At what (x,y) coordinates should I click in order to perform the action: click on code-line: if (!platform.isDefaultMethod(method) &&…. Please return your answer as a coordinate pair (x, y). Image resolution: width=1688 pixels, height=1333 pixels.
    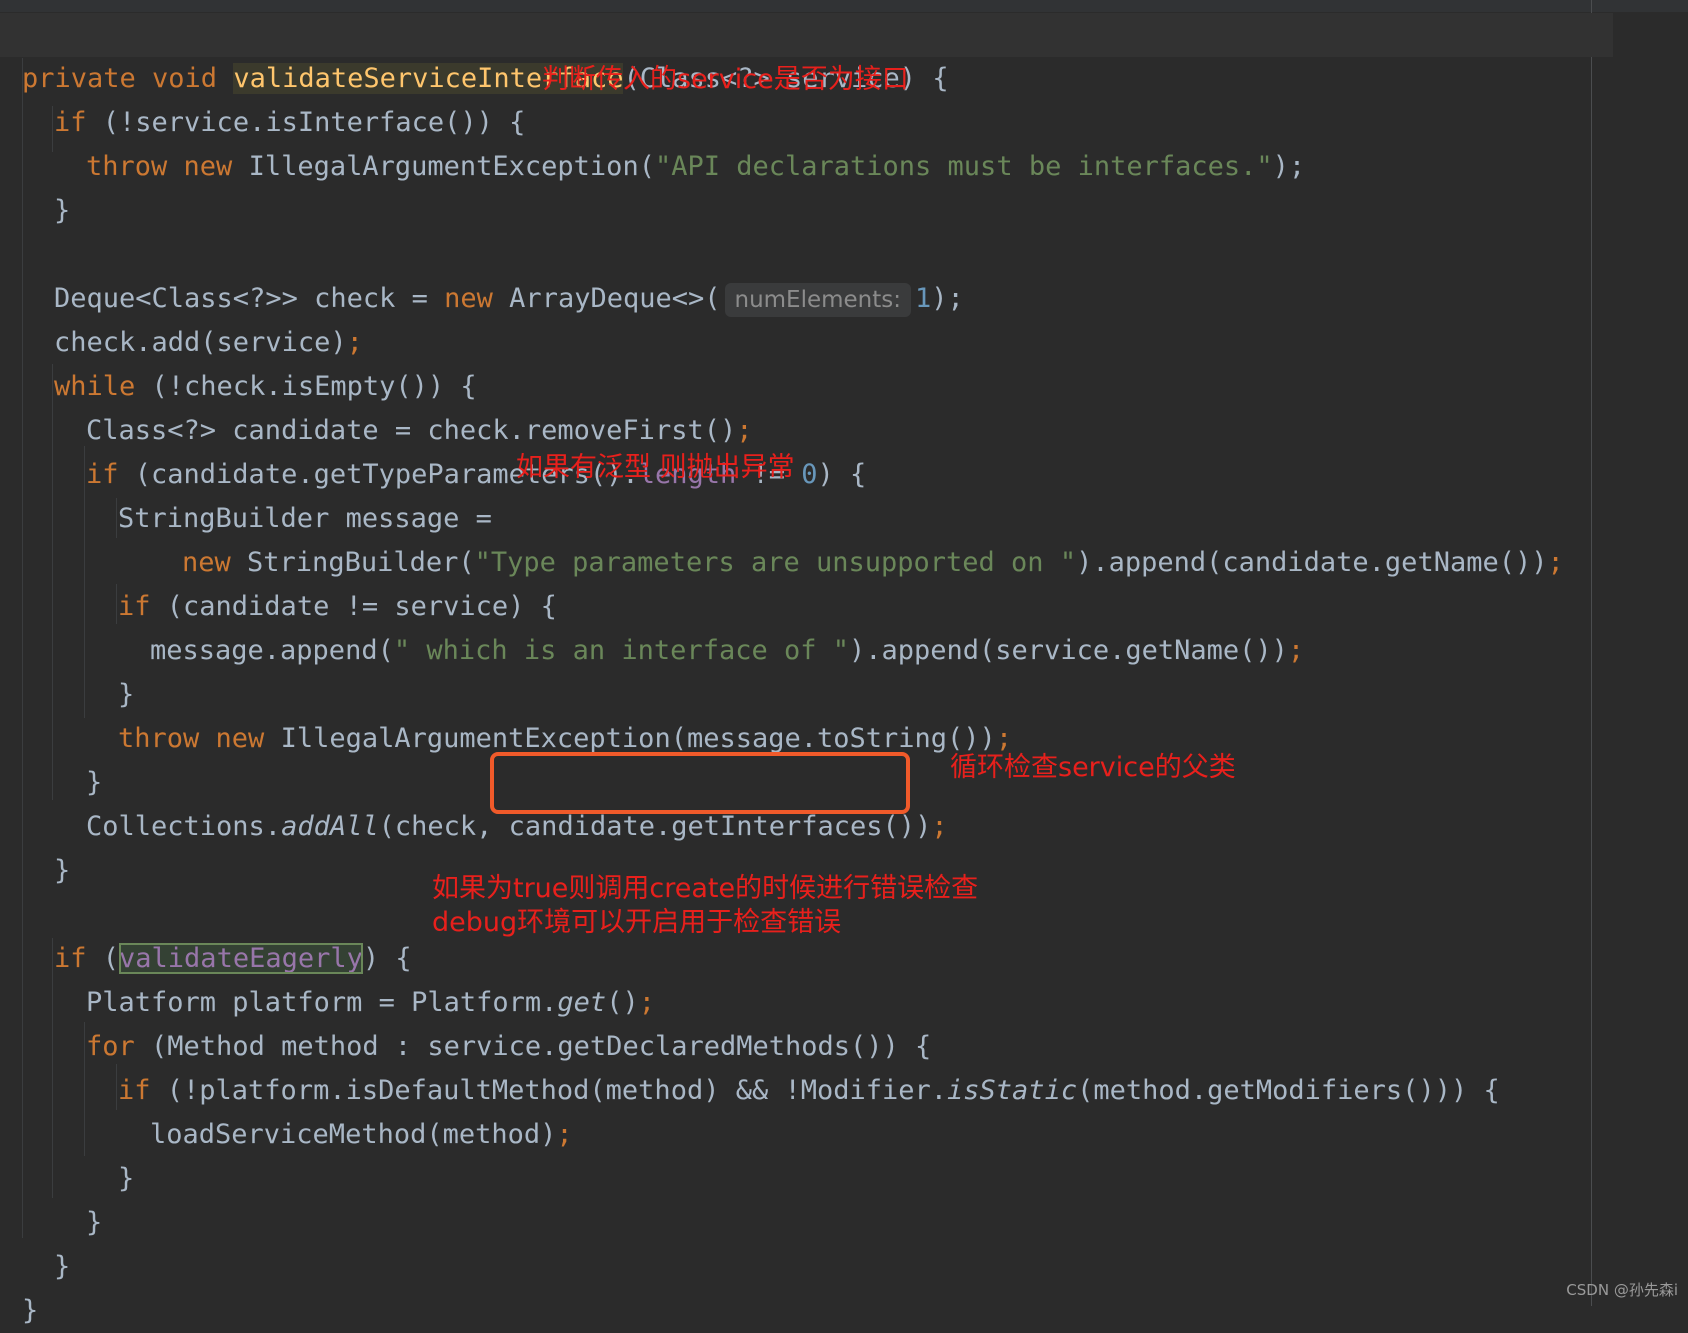
    Looking at the image, I should click on (750, 1065).